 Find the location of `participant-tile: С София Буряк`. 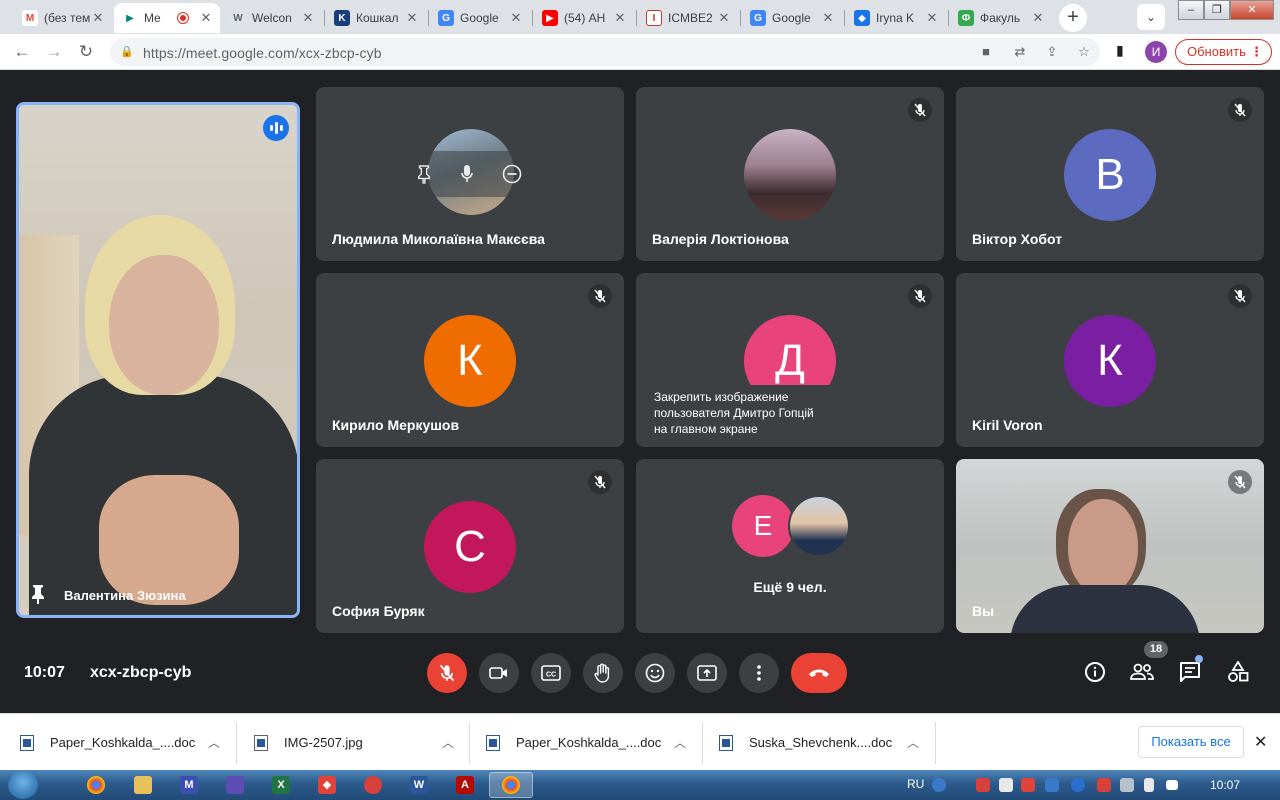

participant-tile: С София Буряк is located at coordinates (470, 546).